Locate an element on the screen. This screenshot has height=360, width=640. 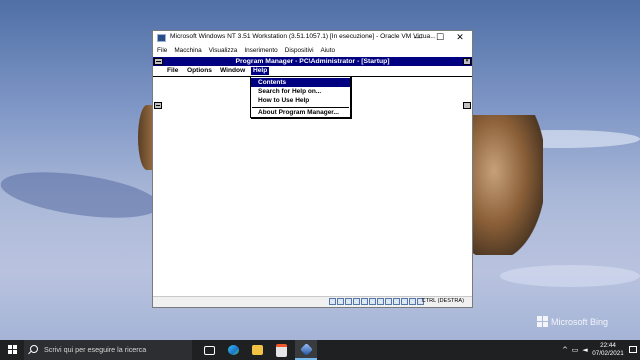
pm-menu-help: Help is located at coordinates (260, 71).